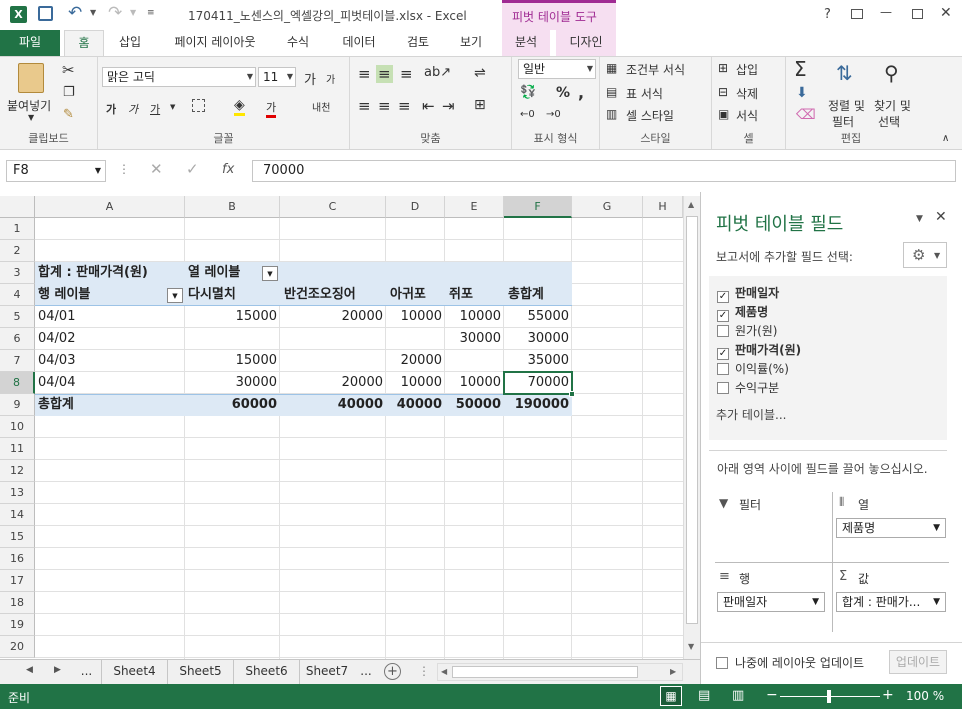 This screenshot has width=962, height=709. I want to click on paste-button: 붙여넣기, so click(29, 105).